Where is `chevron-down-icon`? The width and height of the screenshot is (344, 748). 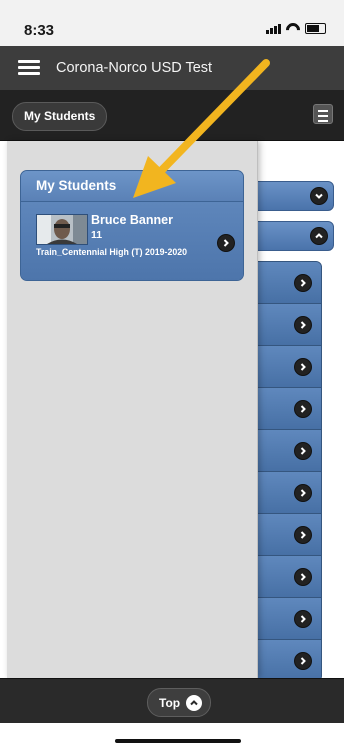
chevron-down-icon is located at coordinates (319, 196).